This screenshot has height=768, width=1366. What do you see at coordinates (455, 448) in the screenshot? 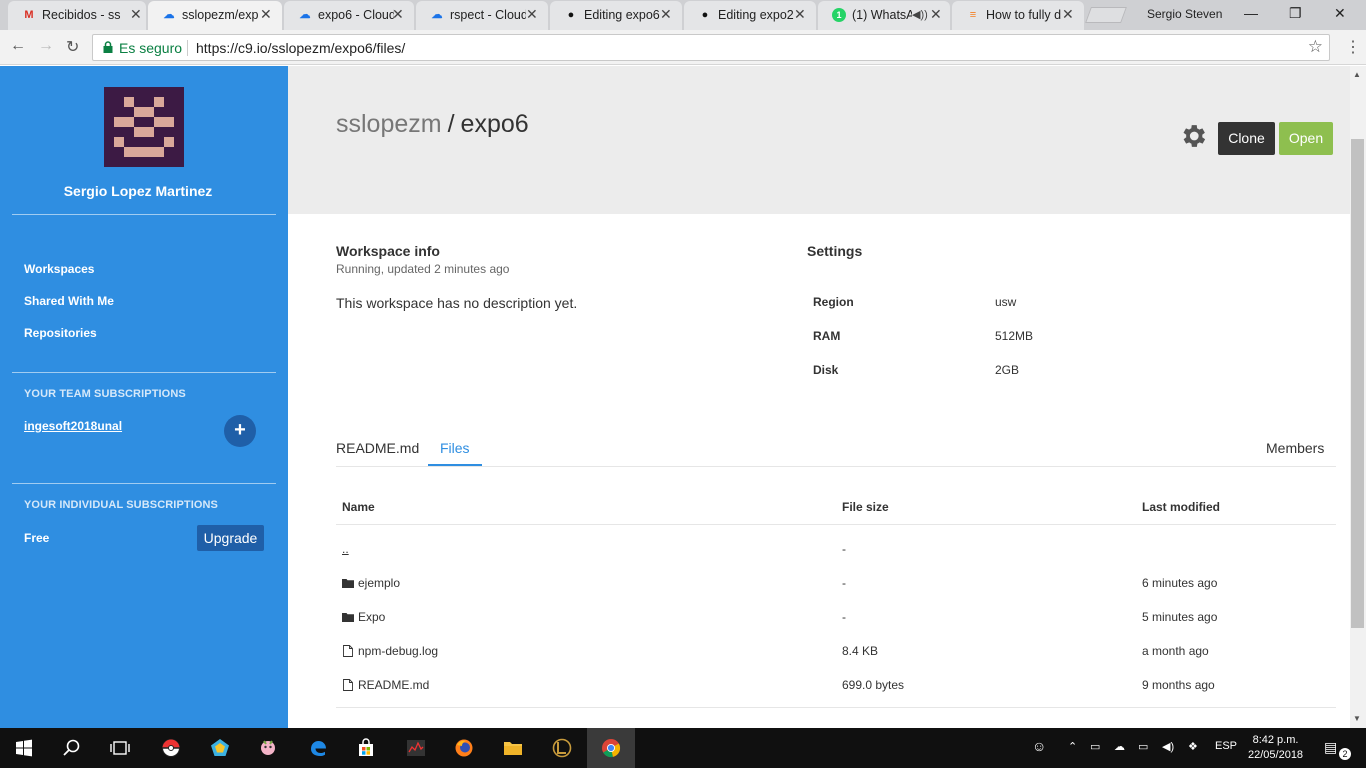
I see `tab-files: Files` at bounding box center [455, 448].